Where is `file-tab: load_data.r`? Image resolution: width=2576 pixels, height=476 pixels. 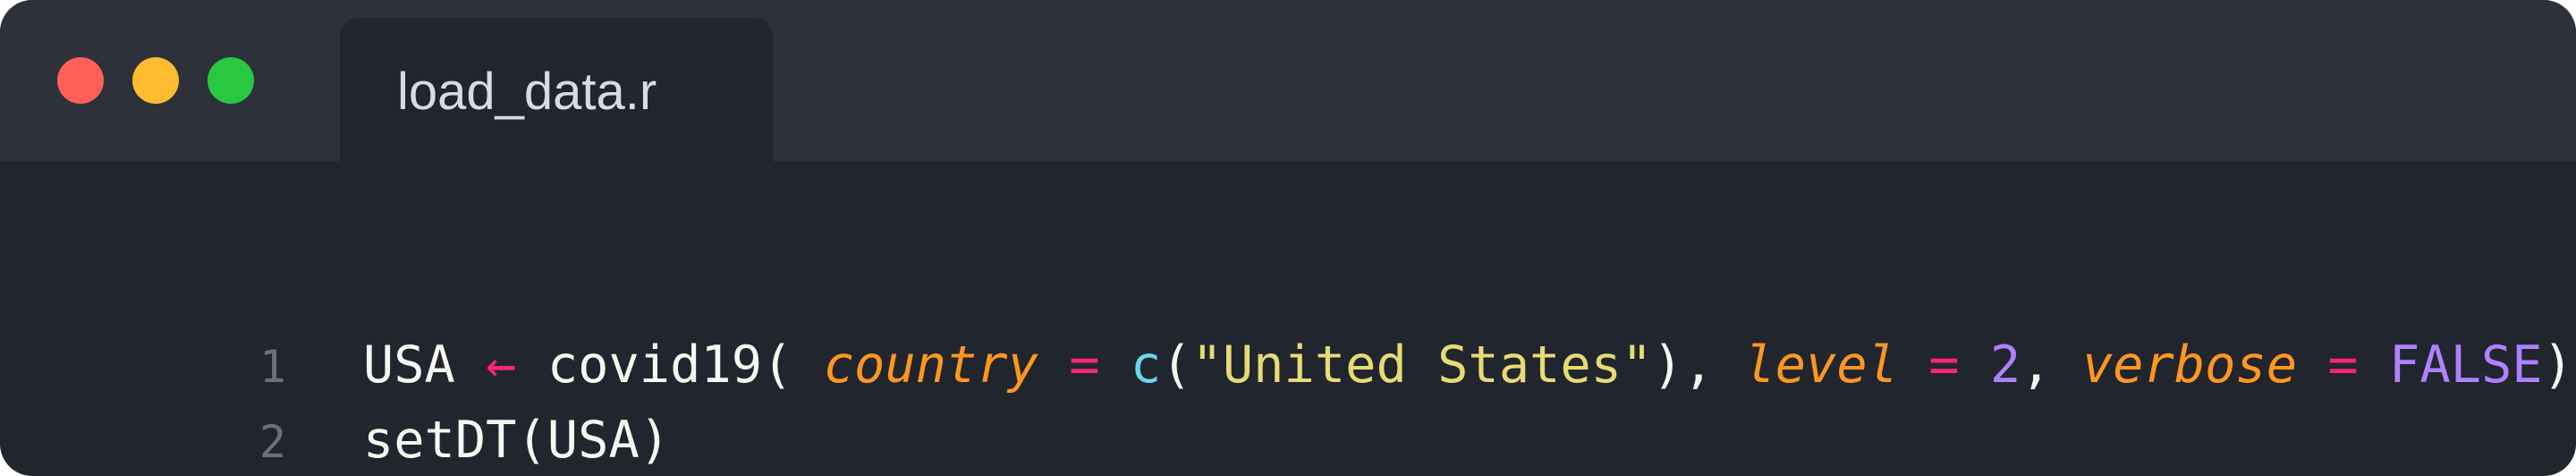 file-tab: load_data.r is located at coordinates (556, 89).